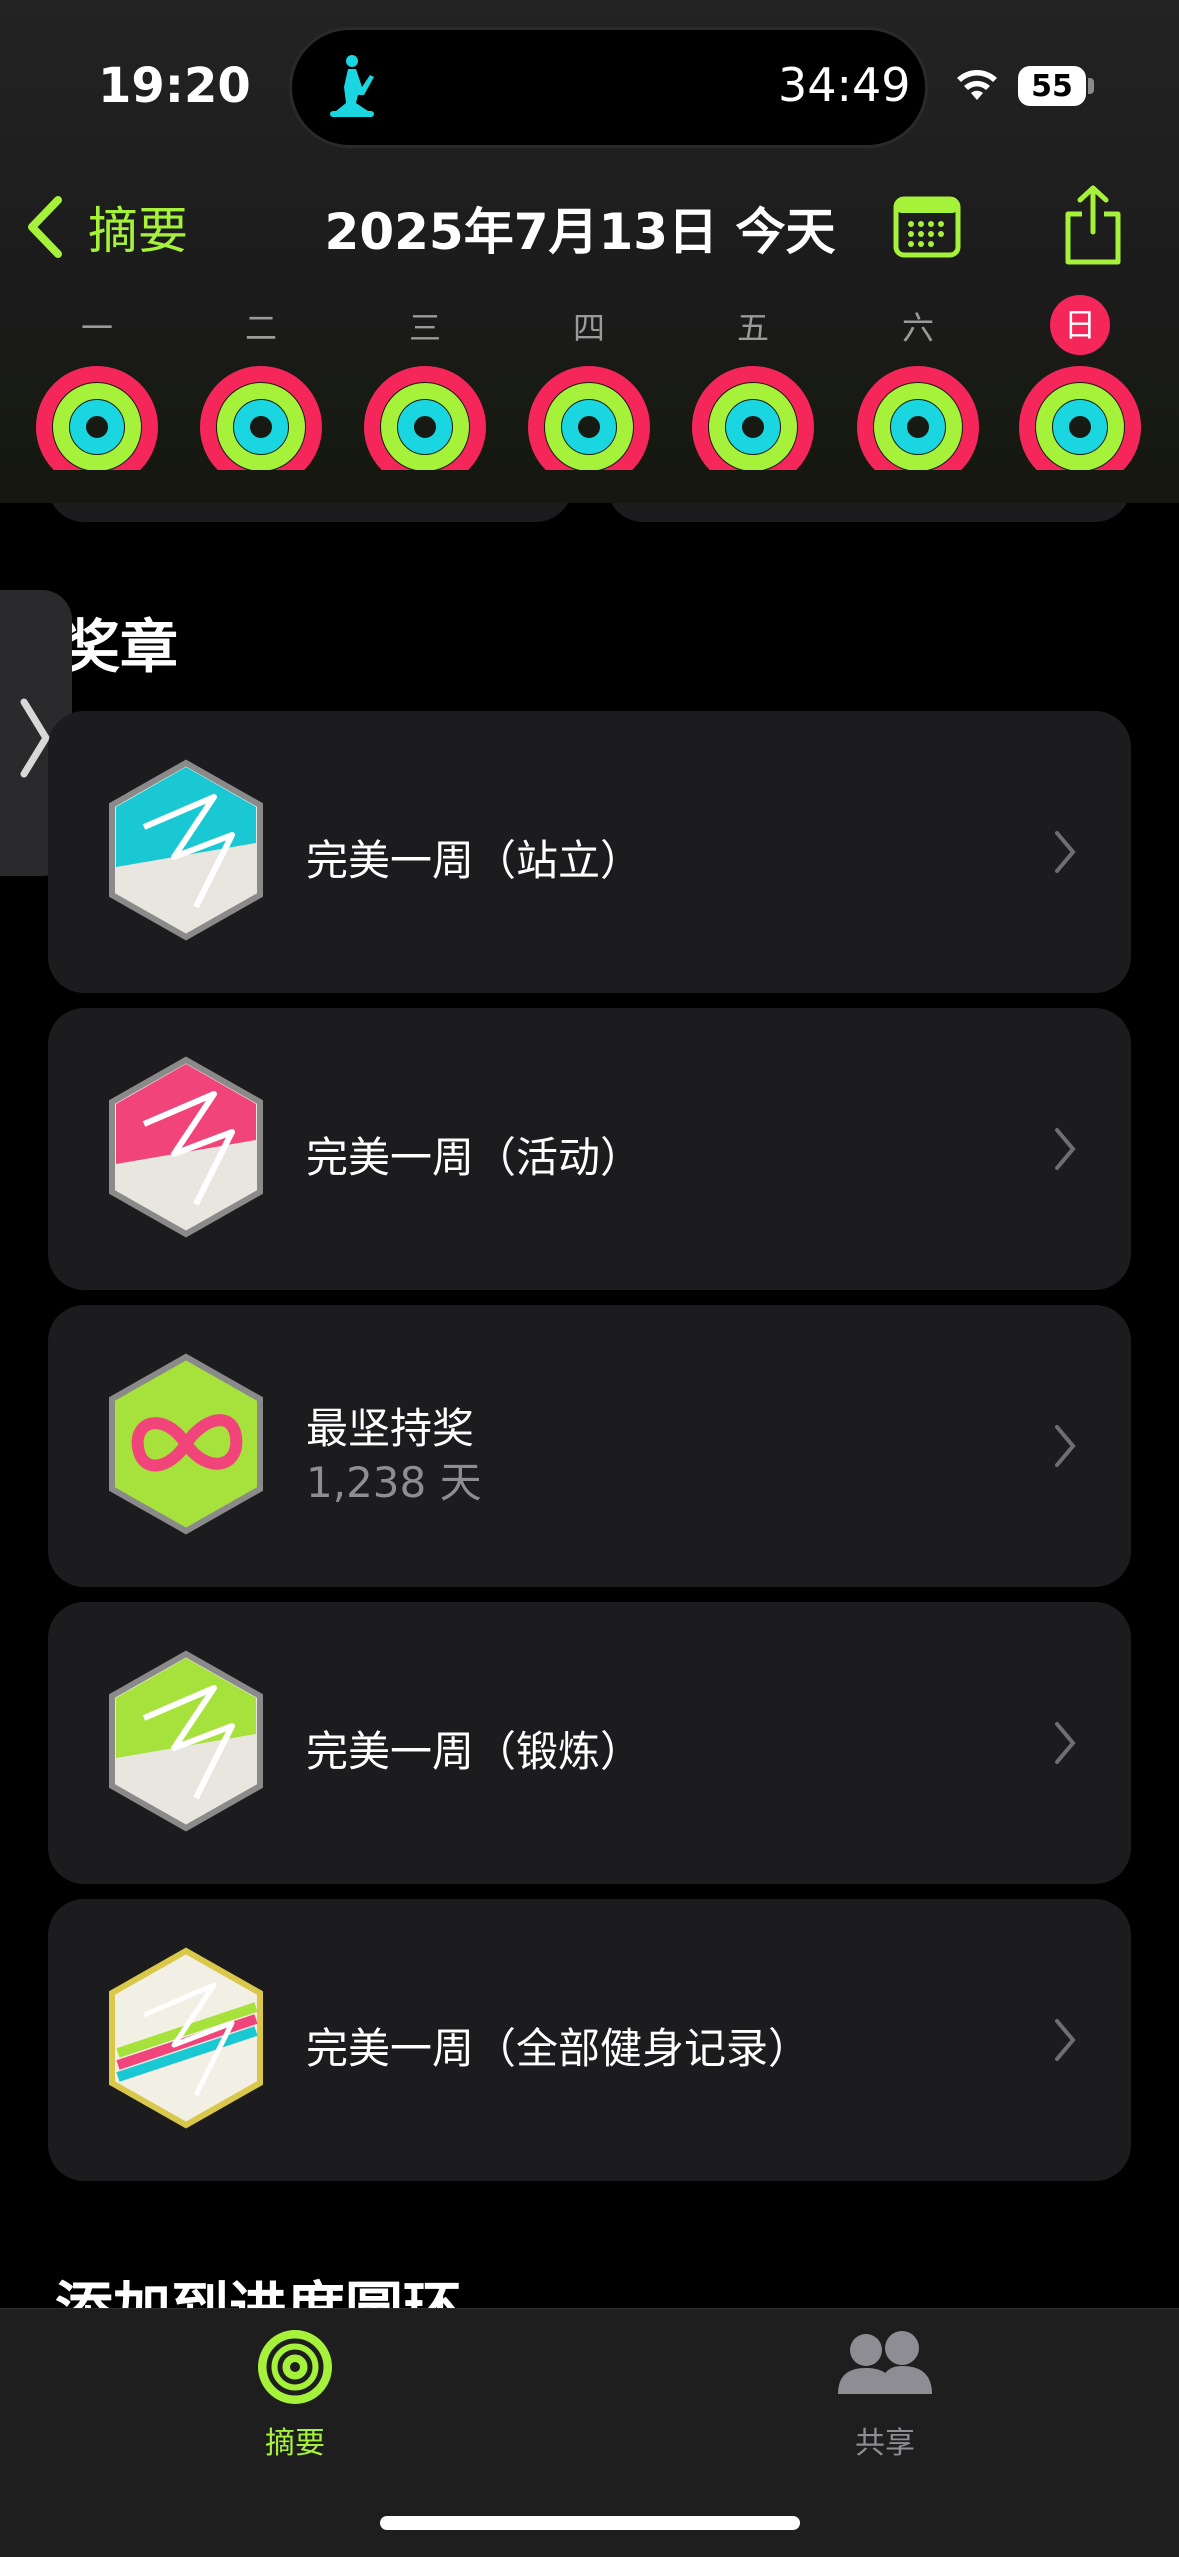 Image resolution: width=1179 pixels, height=2557 pixels. I want to click on tab-sharing: 共享, so click(885, 2390).